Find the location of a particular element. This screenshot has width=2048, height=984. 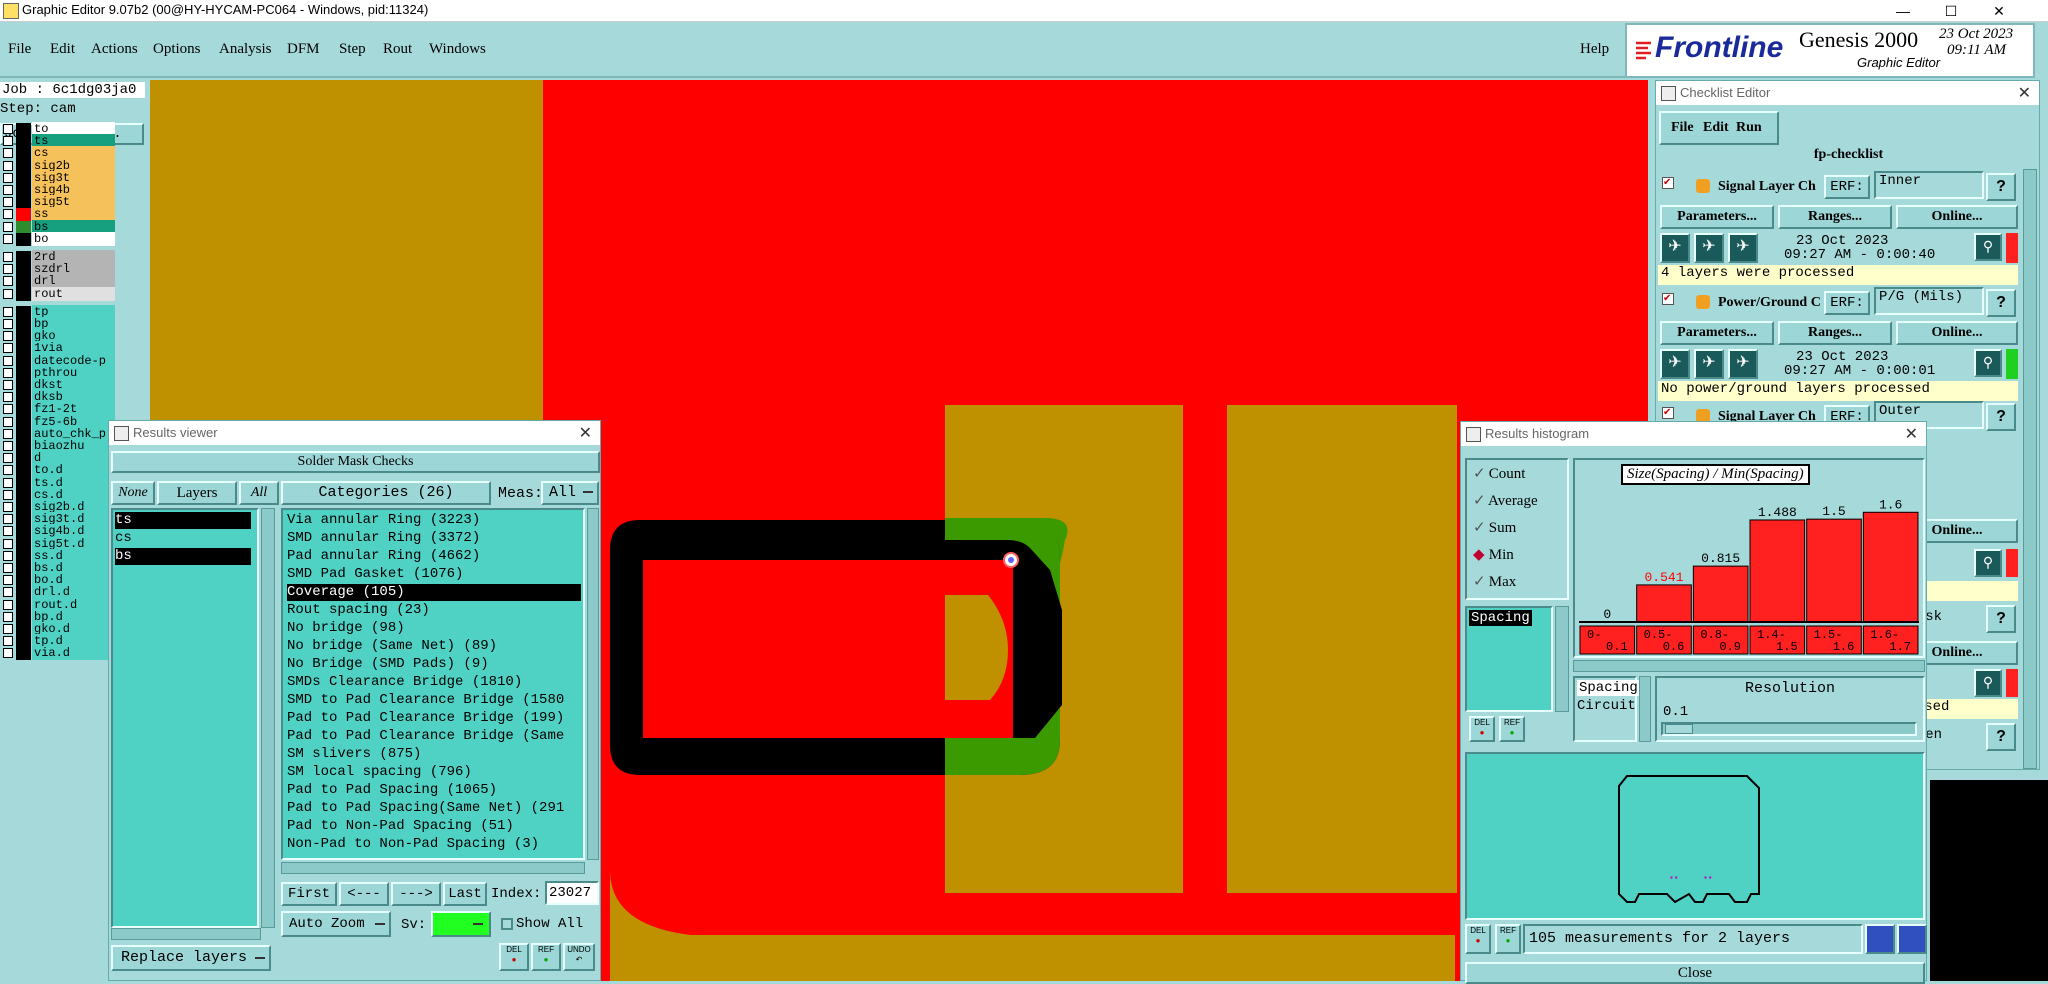

side-list-spacing: Spacing is located at coordinates (1608, 688).